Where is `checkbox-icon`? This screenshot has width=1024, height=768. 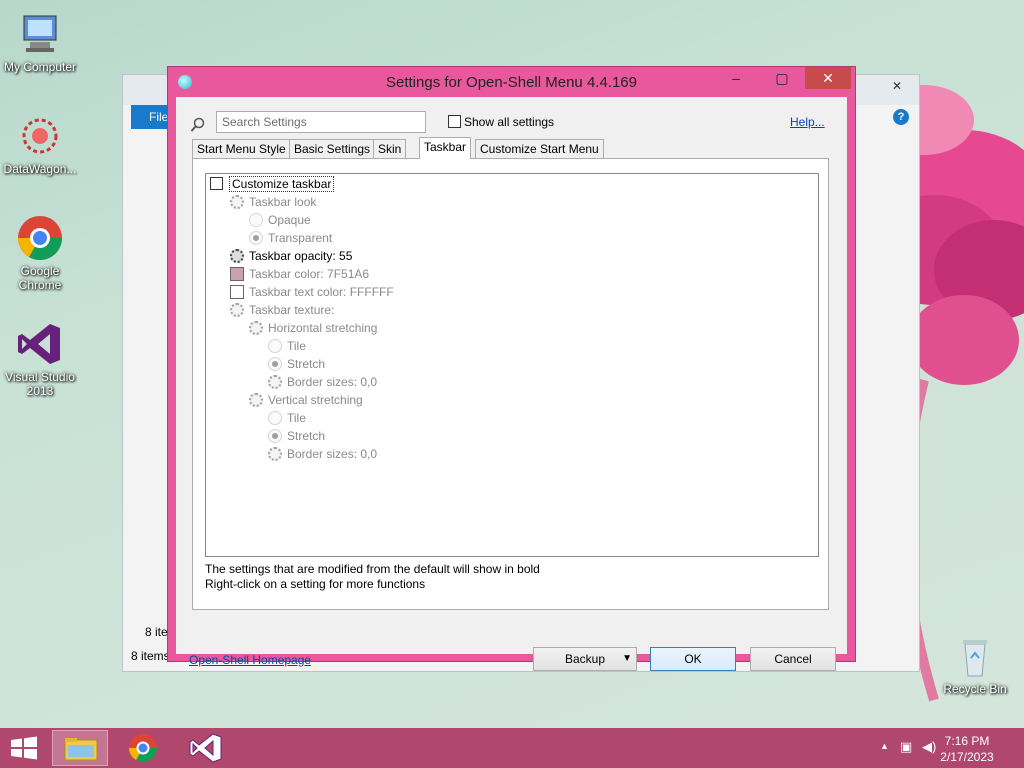 checkbox-icon is located at coordinates (216, 183).